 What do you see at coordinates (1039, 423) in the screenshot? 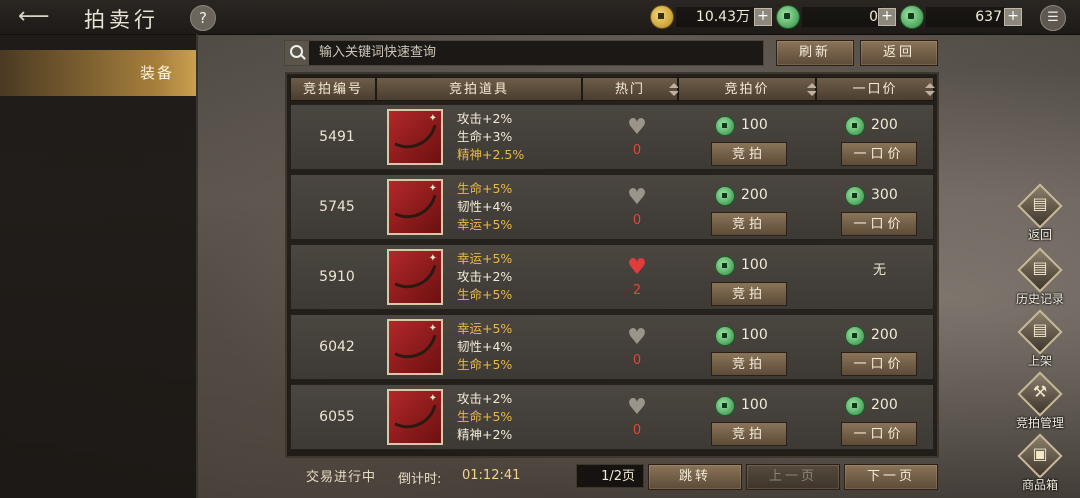
I see `side-auction-manage-label: 竞拍管理` at bounding box center [1039, 423].